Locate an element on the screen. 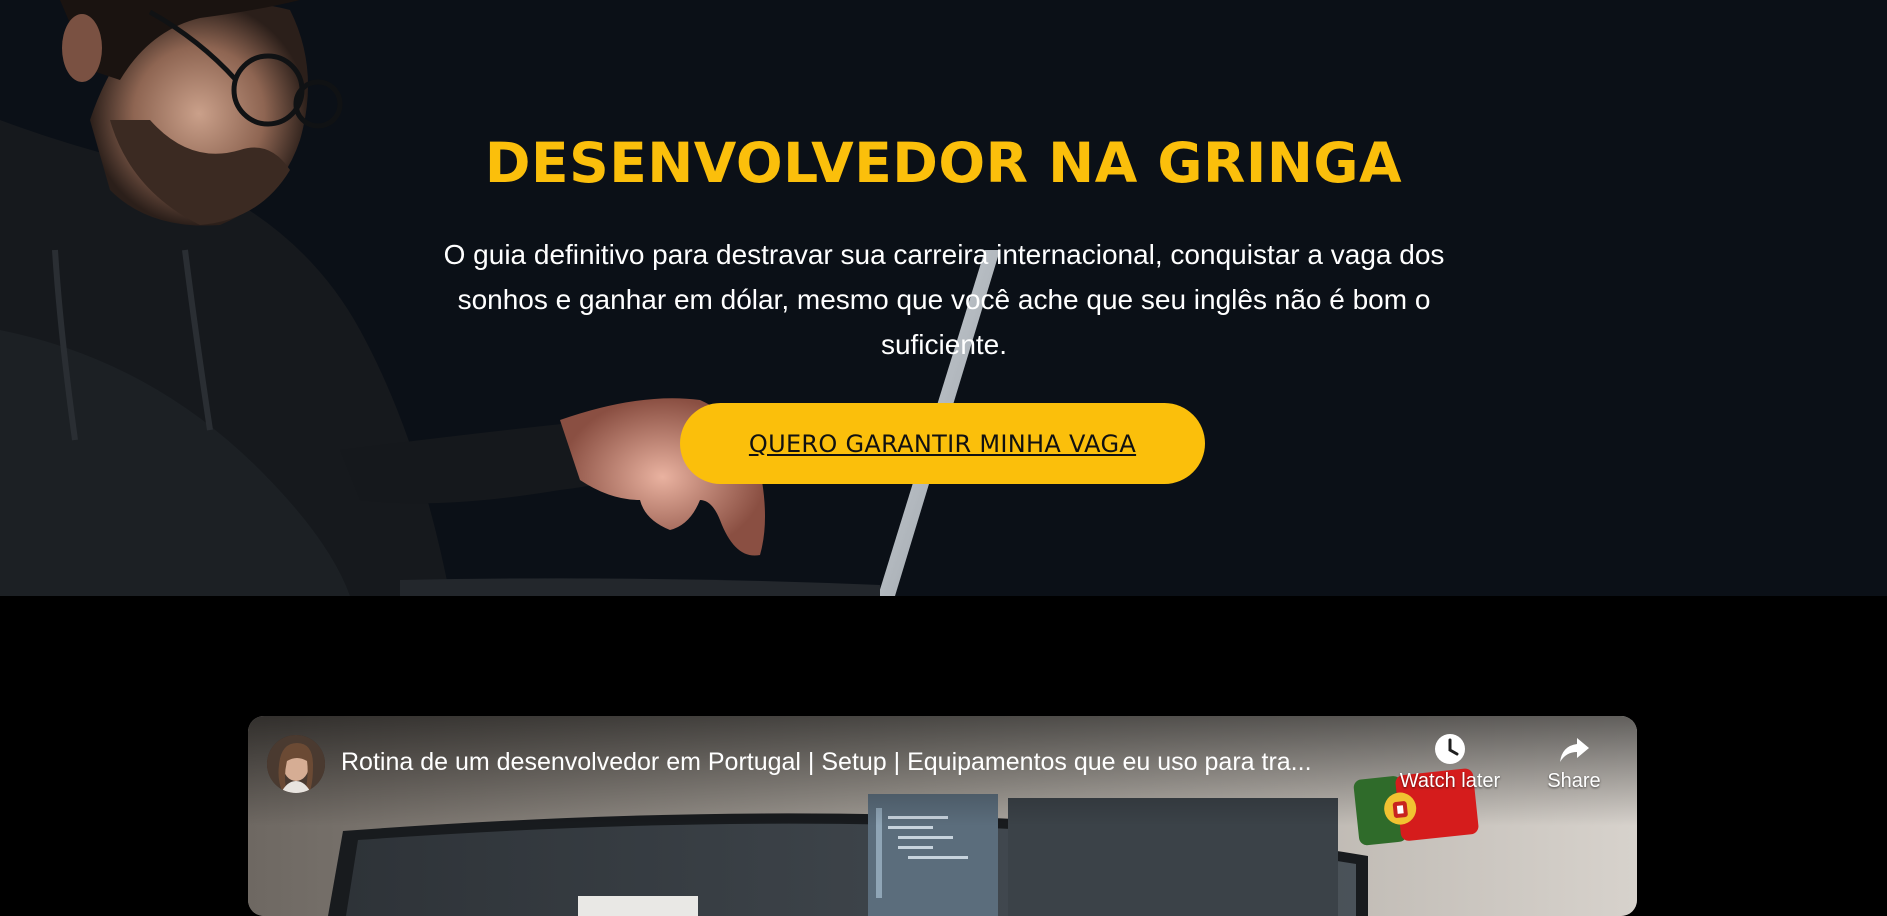 The height and width of the screenshot is (916, 1887). cta-button: QUERO GARANTIR MINHA VAGA is located at coordinates (942, 443).